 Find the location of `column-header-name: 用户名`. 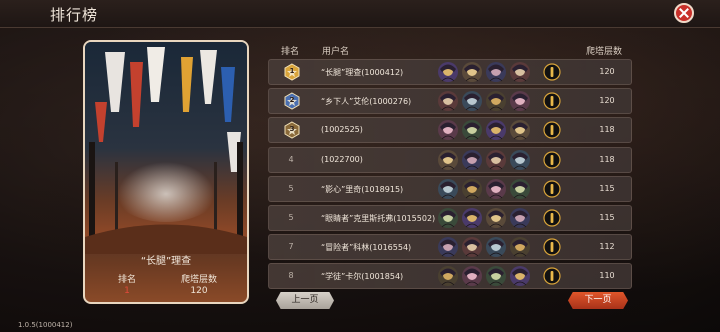

column-header-name: 用户名 is located at coordinates (336, 52).